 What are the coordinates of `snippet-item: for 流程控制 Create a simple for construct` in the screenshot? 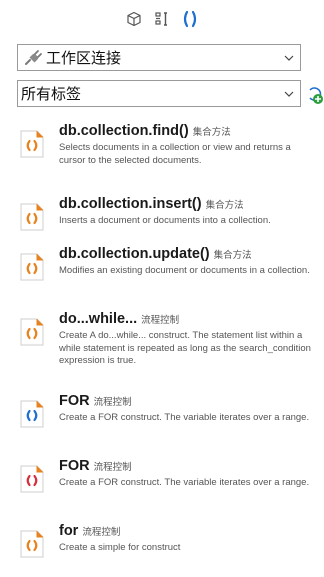 It's located at (162, 543).